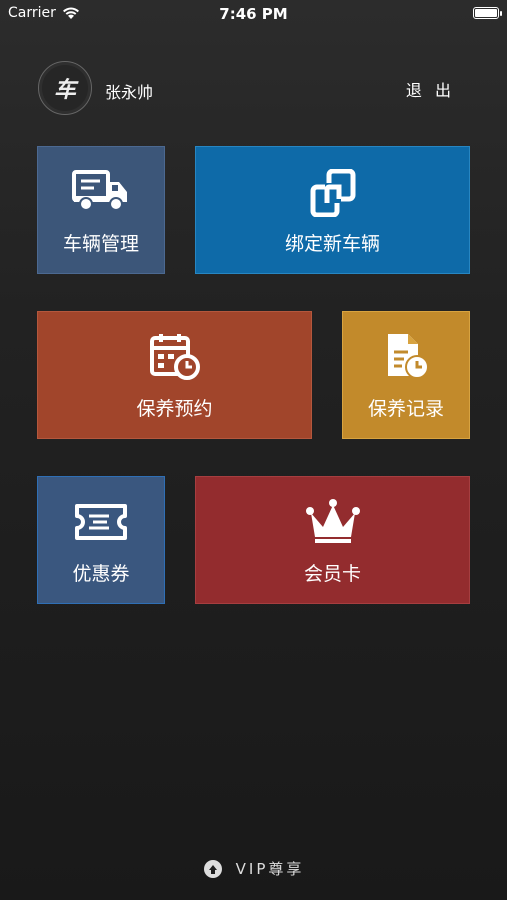 This screenshot has width=507, height=900. Describe the element at coordinates (101, 522) in the screenshot. I see `ticket-icon` at that location.